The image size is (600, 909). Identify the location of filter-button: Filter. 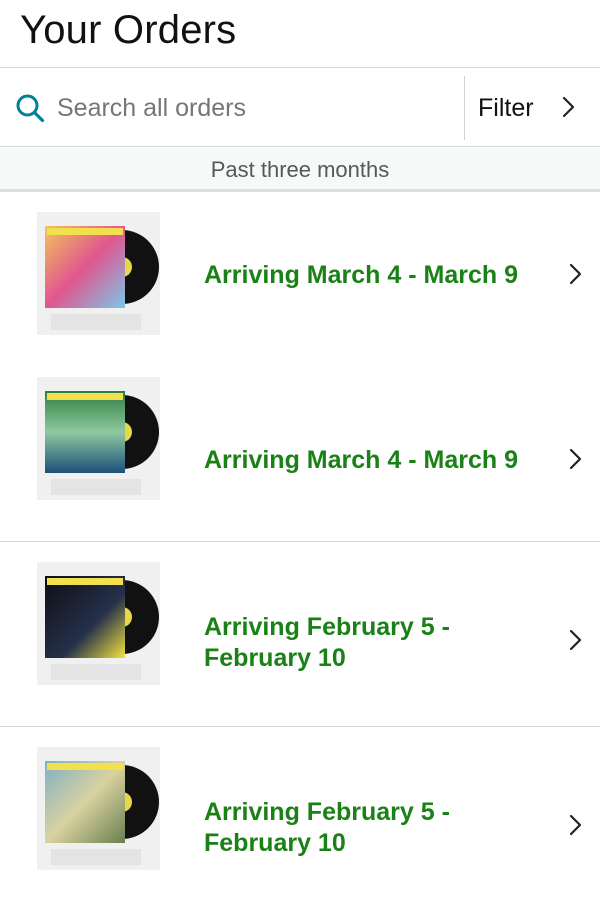
(532, 107).